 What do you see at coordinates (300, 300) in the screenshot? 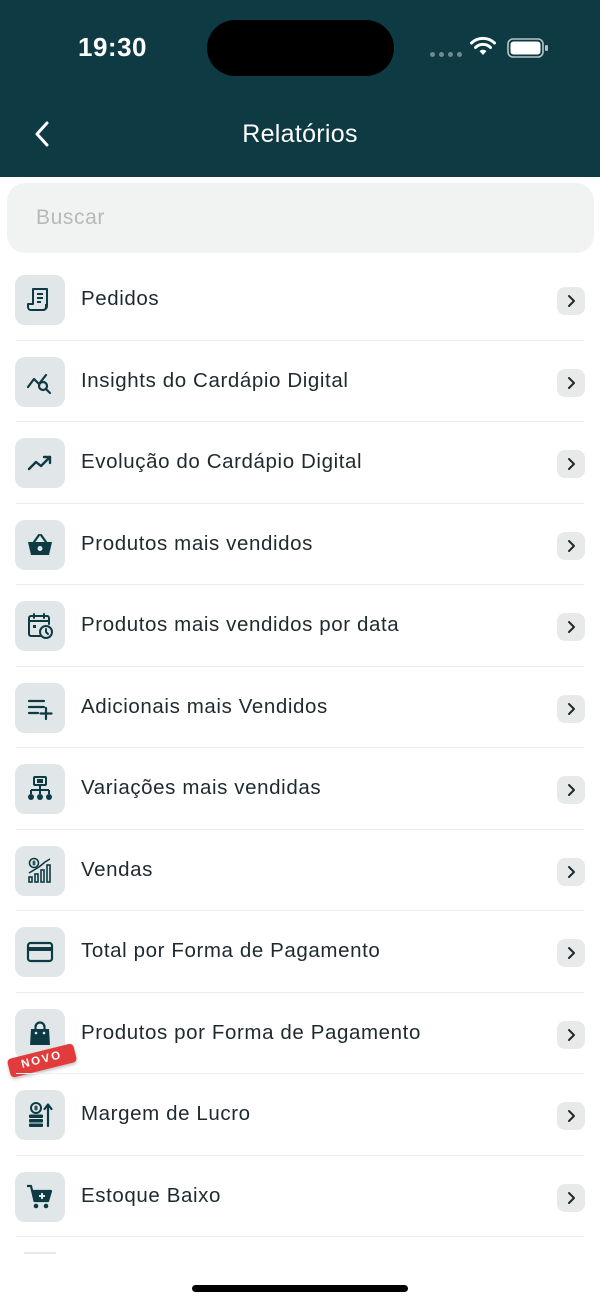
I see `list-item-pedidos: Pedidos` at bounding box center [300, 300].